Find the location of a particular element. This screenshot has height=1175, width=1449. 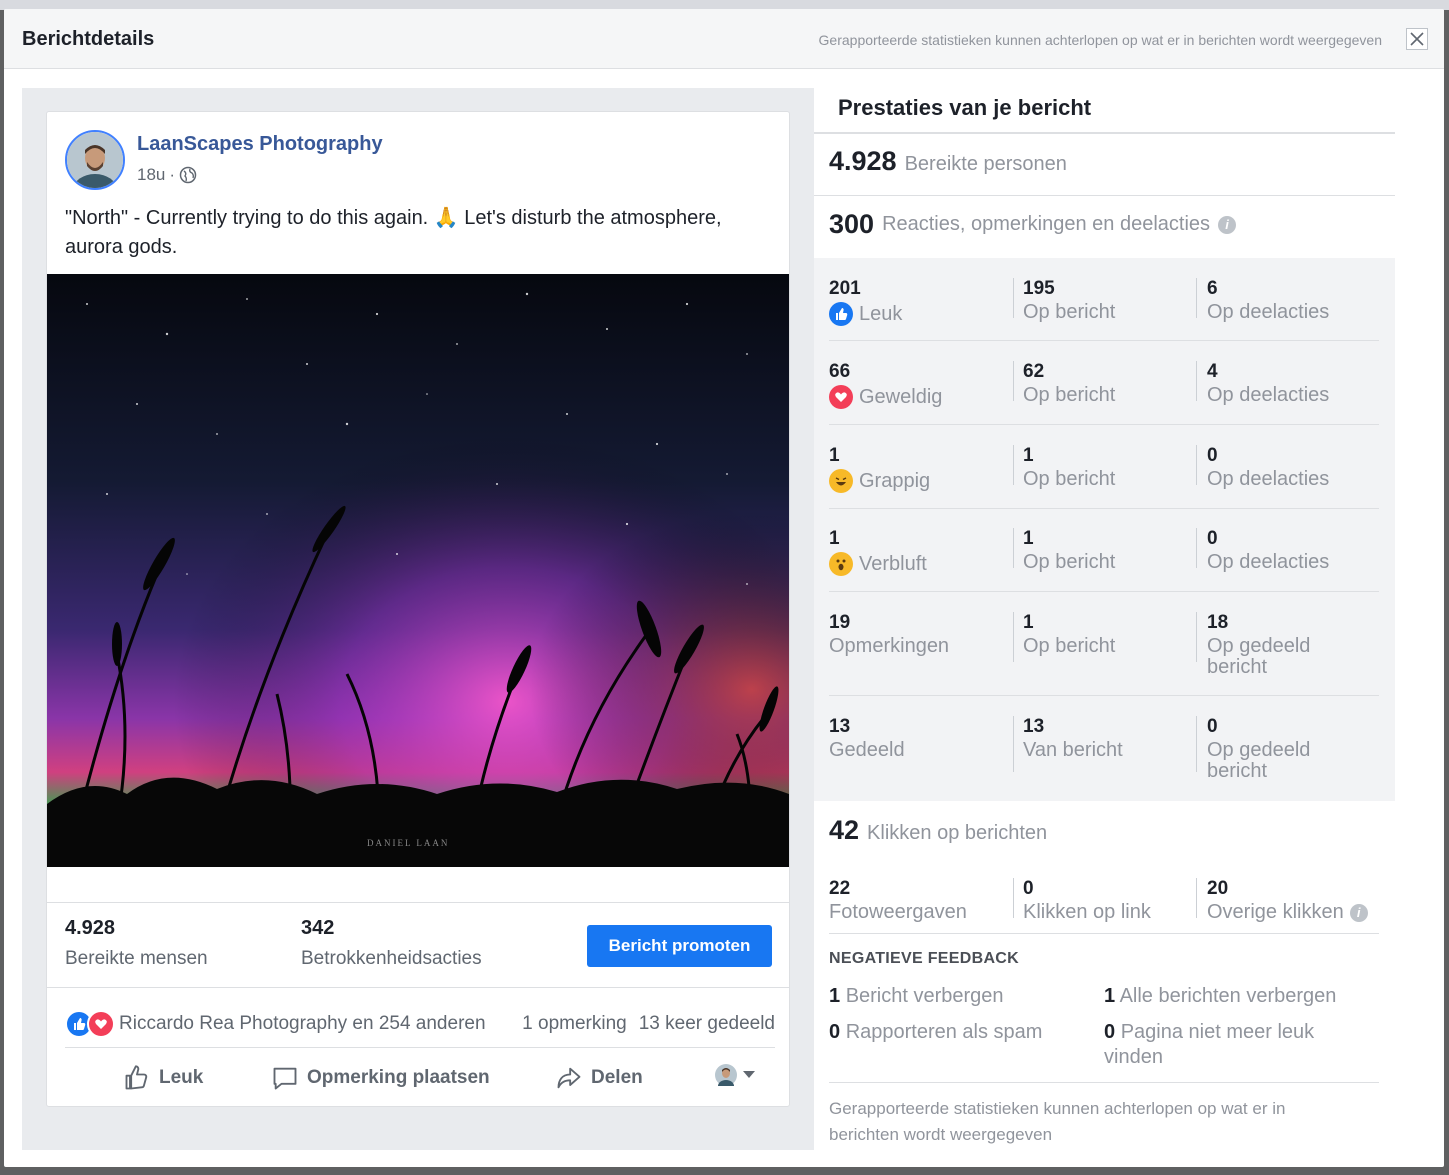

reaction-row-haha: 1 Grappig 1 Op bericht 0 Op deelacties is located at coordinates (1079, 469).